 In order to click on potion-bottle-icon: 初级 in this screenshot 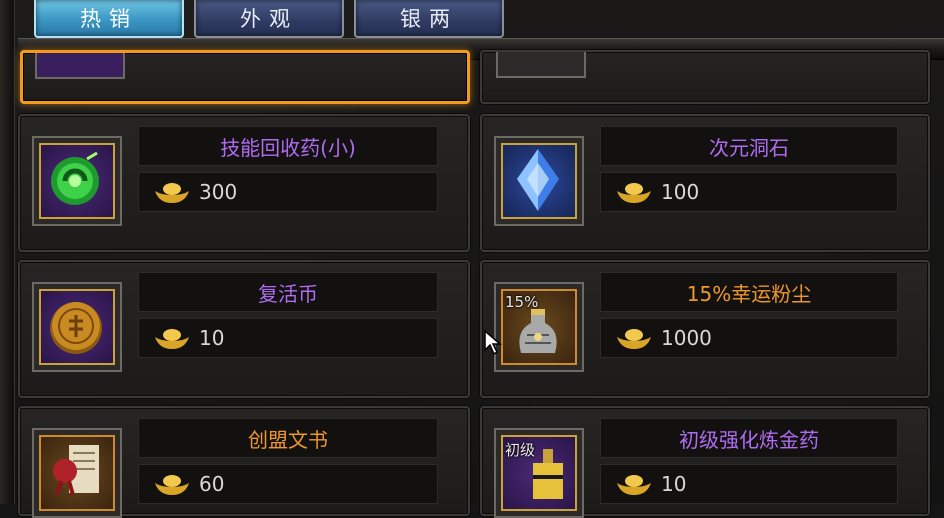, I will do `click(539, 473)`.